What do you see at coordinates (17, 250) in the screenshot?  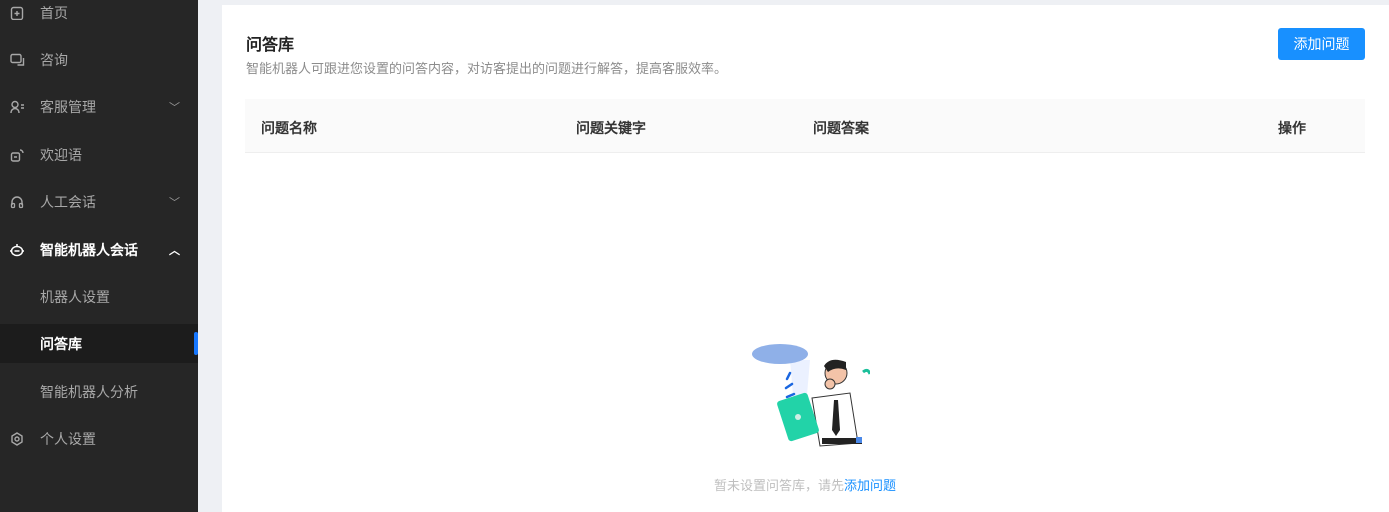 I see `robot-icon` at bounding box center [17, 250].